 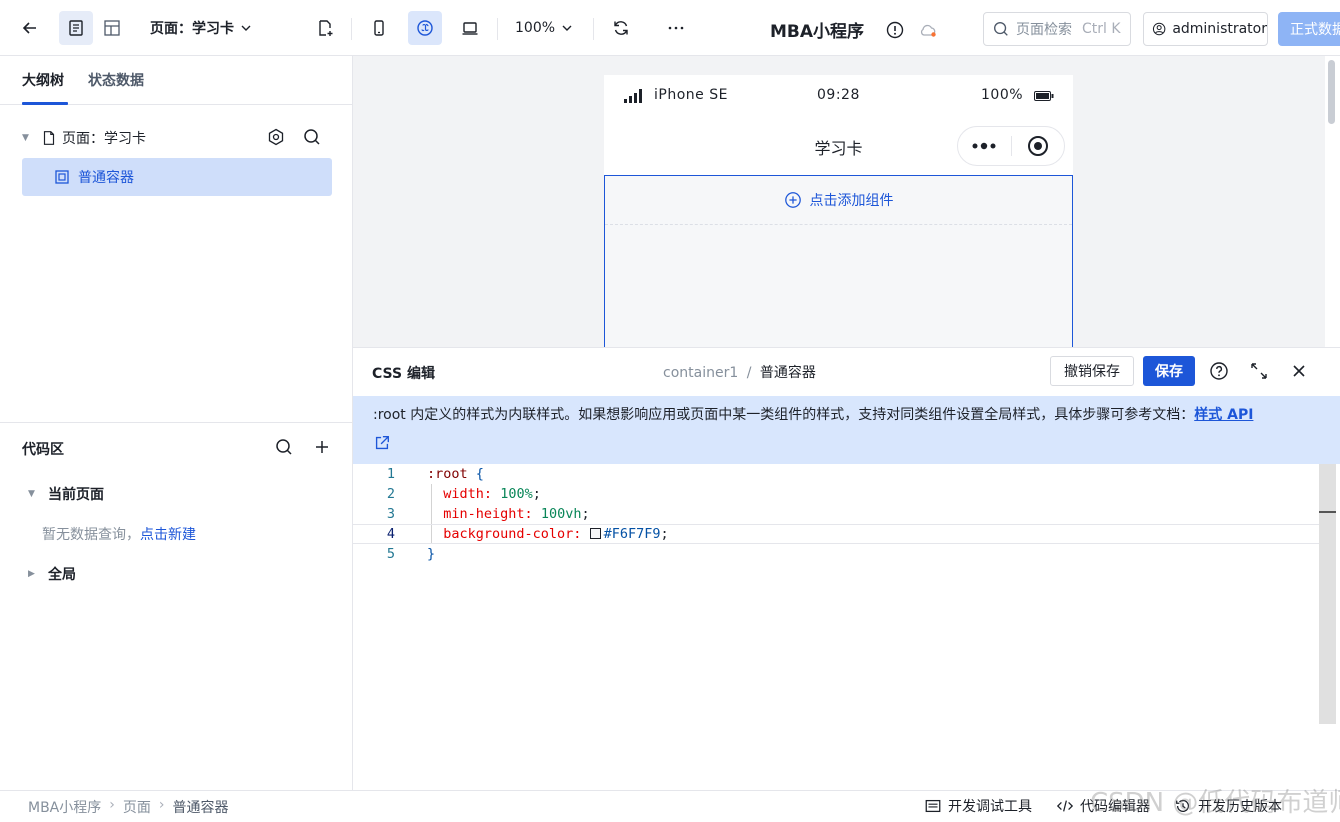 I want to click on close-icon, so click(x=1299, y=371).